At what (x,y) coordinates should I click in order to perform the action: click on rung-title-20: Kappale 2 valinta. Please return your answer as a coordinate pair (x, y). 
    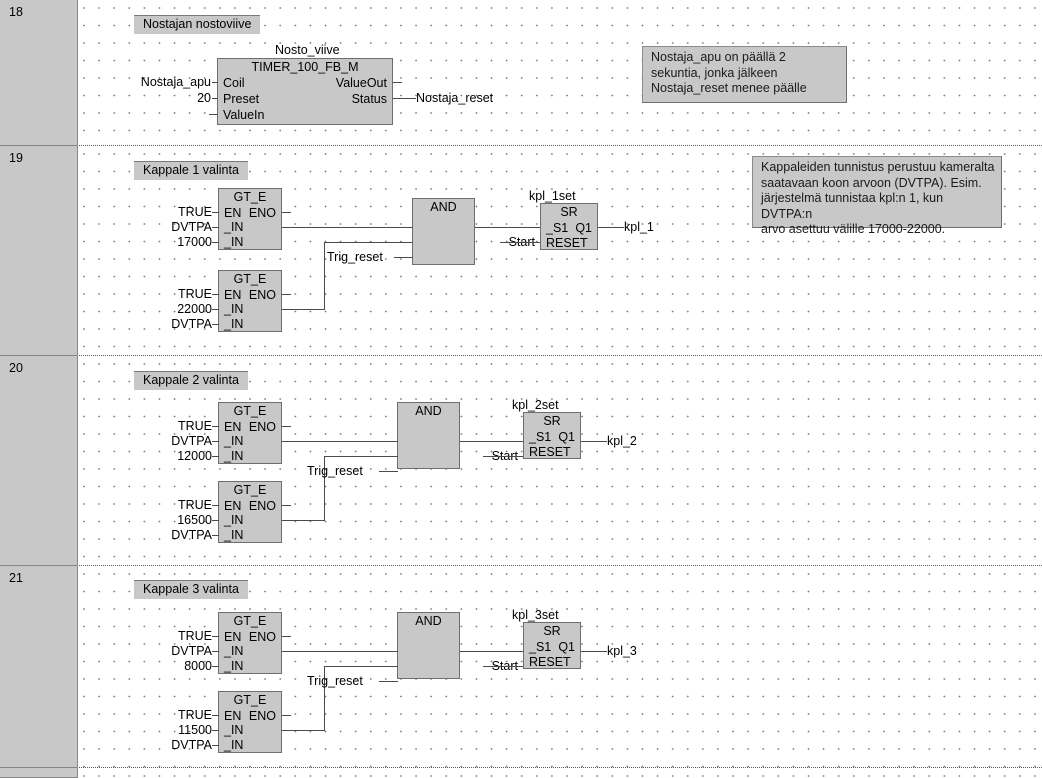
    Looking at the image, I should click on (191, 380).